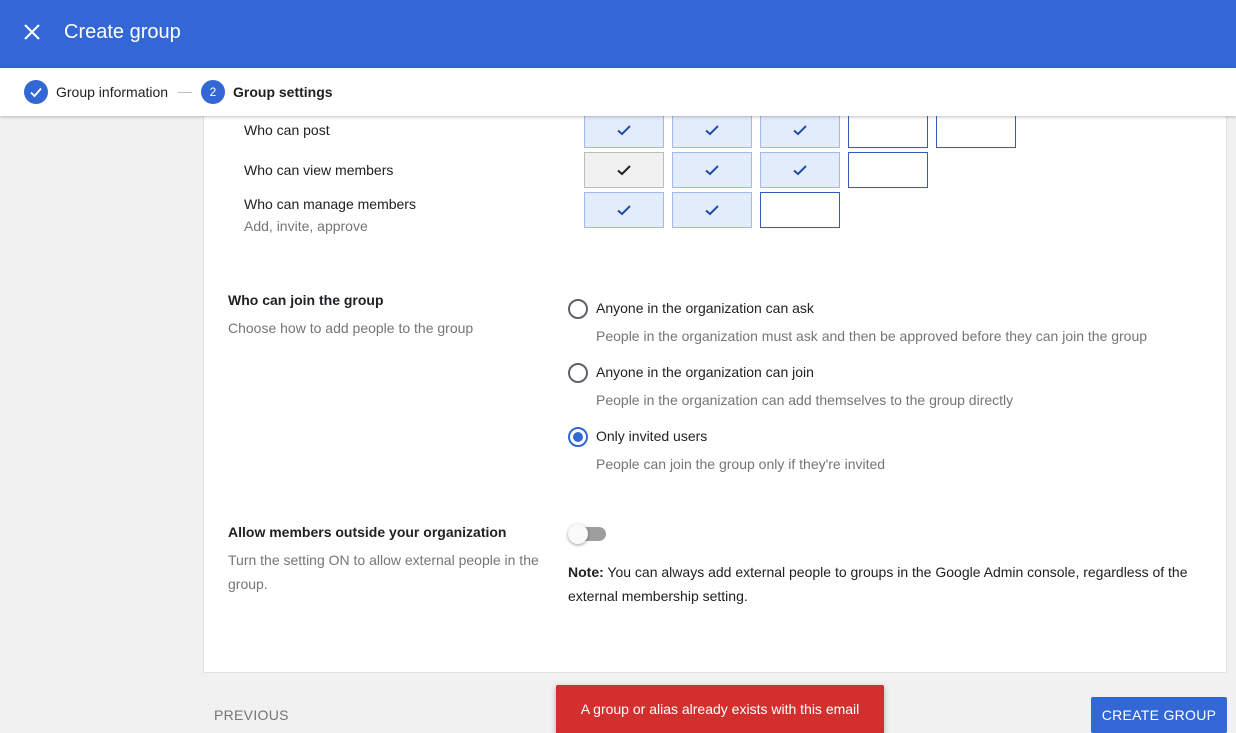 This screenshot has width=1236, height=733. I want to click on stepper: Group information 2 Group settings, so click(618, 92).